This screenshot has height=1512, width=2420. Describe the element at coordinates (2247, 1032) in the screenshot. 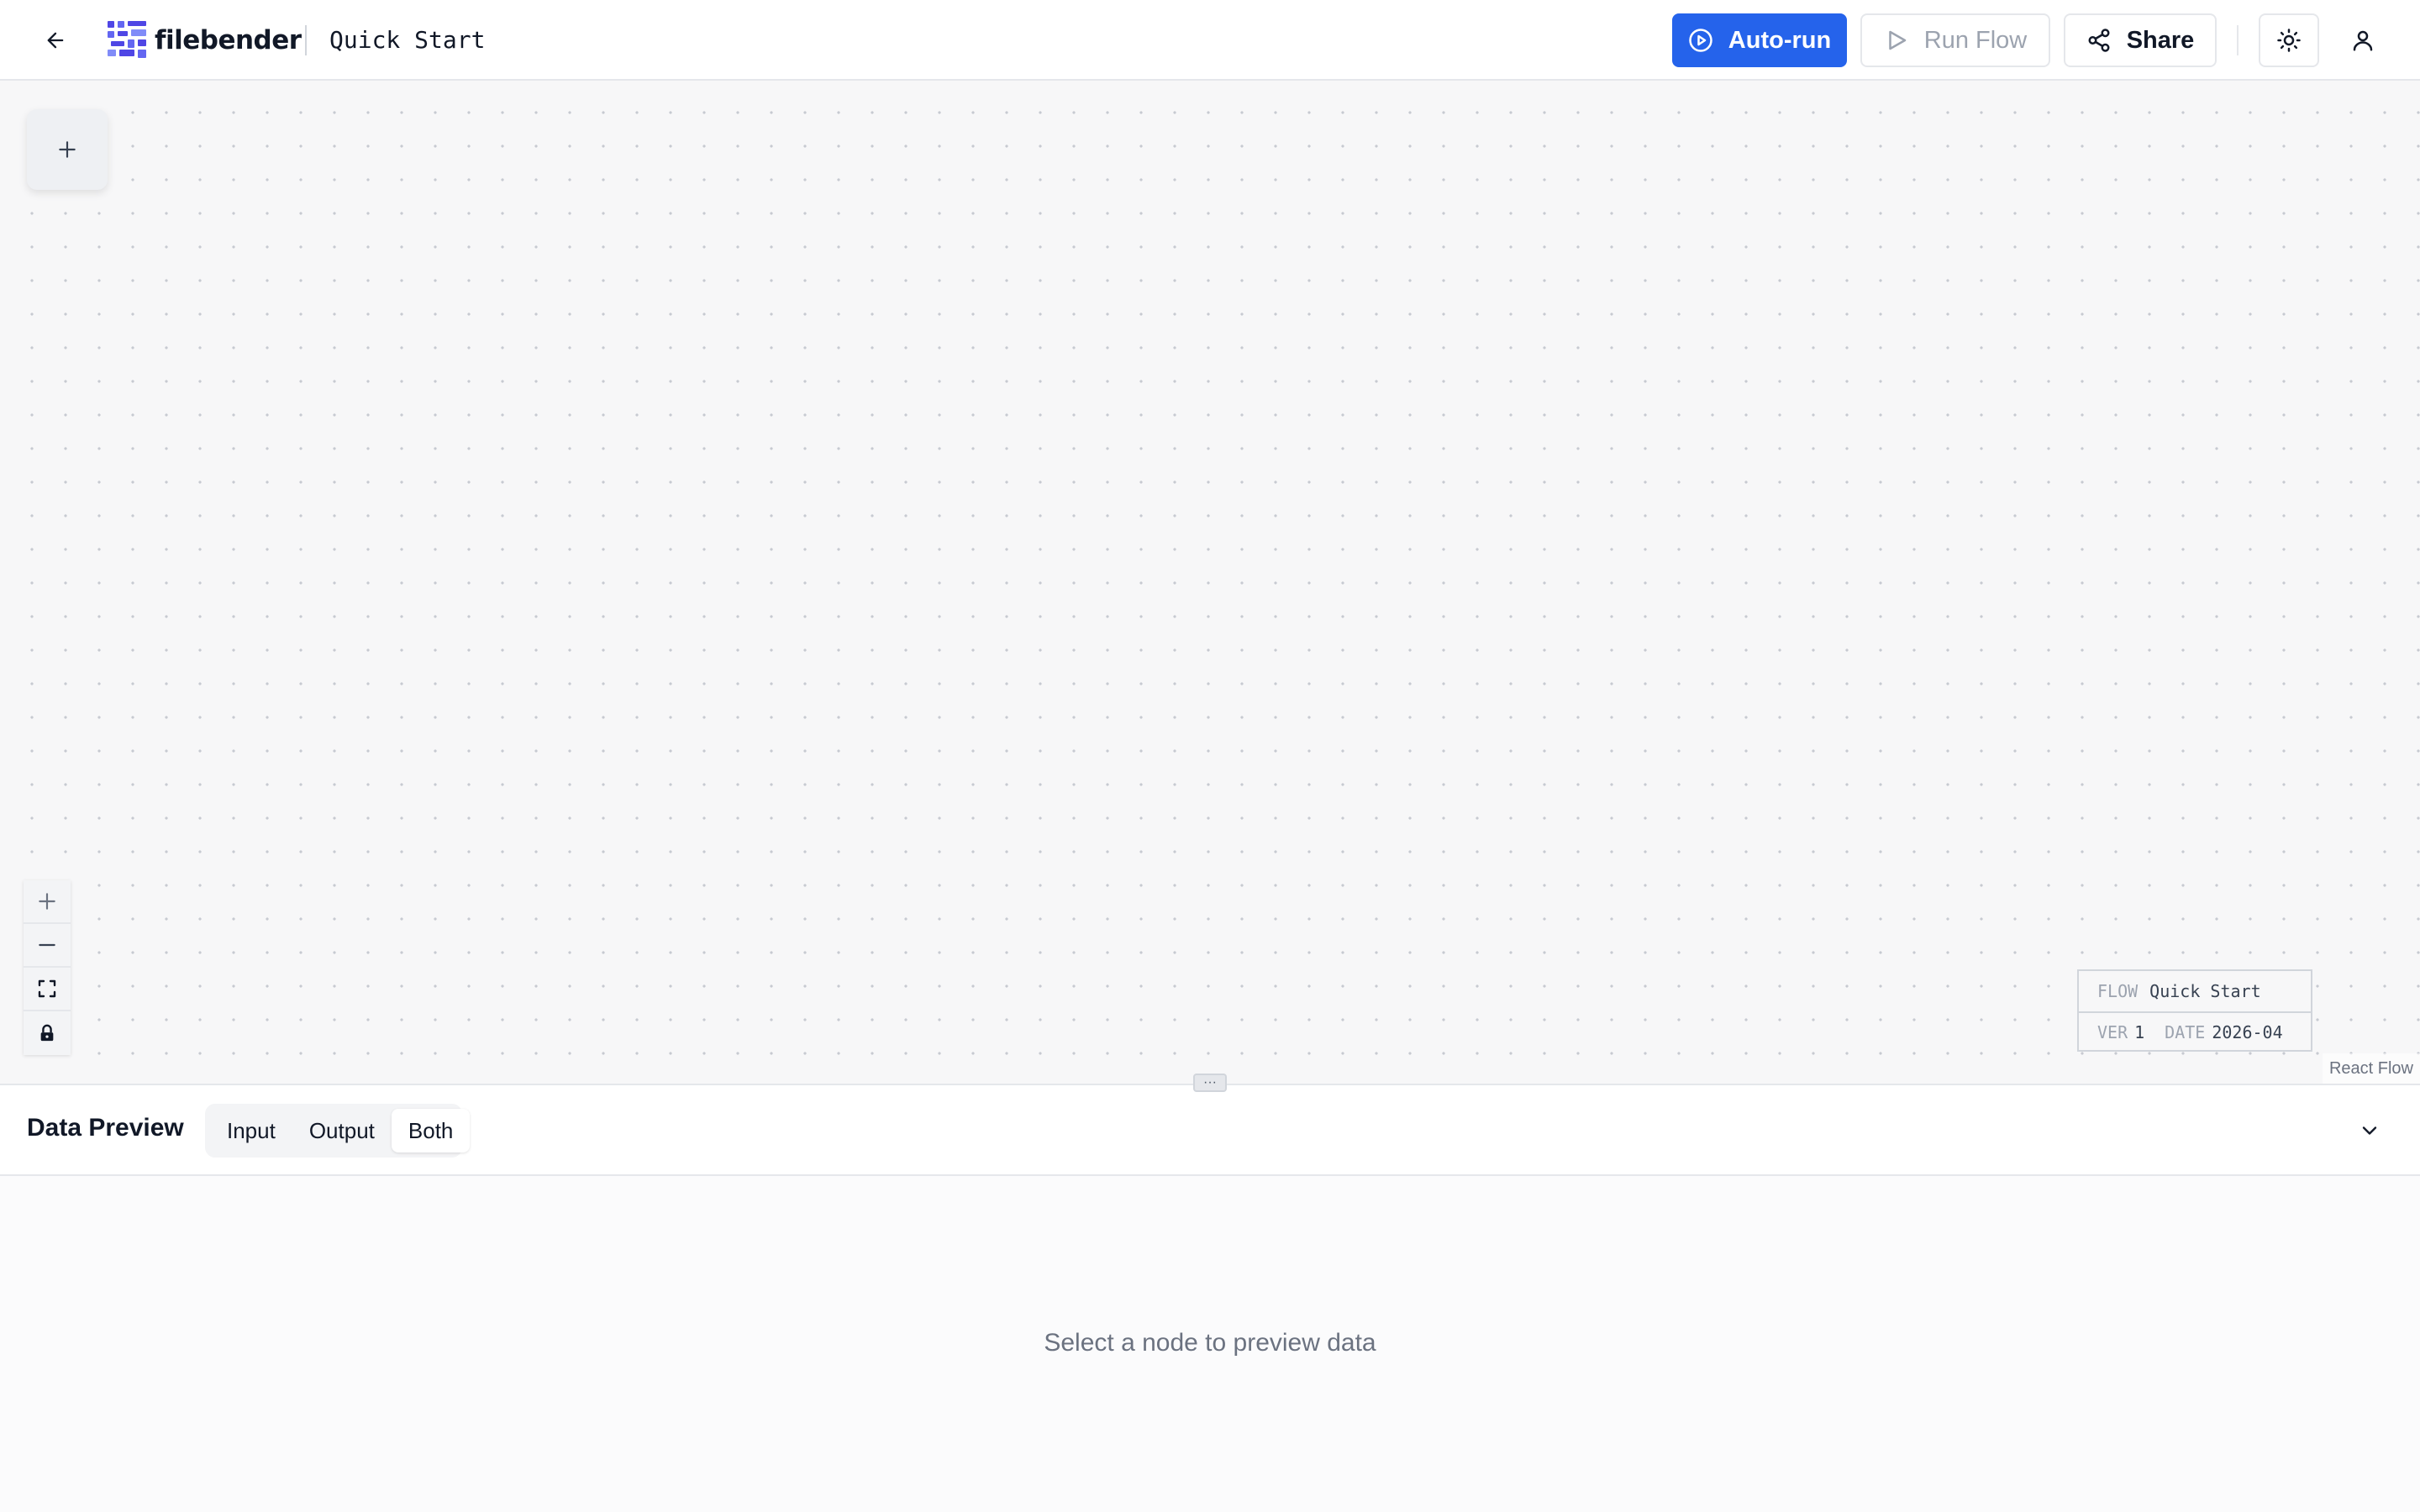

I see `date-value: 2026-04` at that location.